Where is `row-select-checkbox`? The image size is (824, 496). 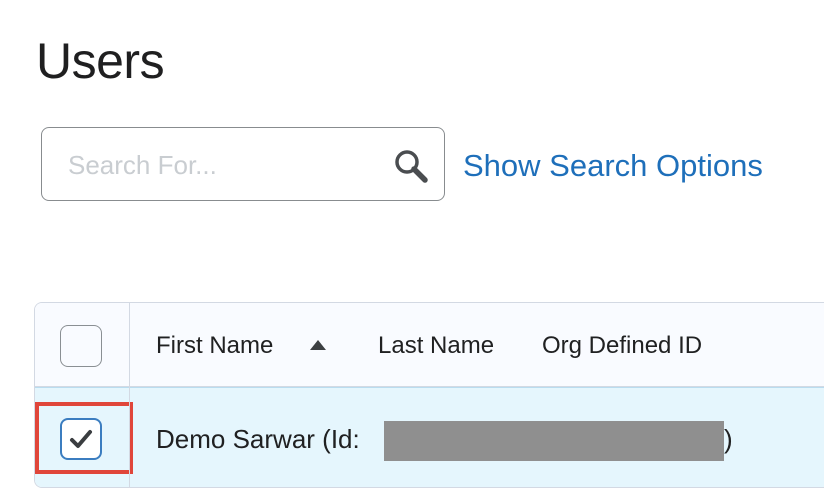
row-select-checkbox is located at coordinates (81, 439).